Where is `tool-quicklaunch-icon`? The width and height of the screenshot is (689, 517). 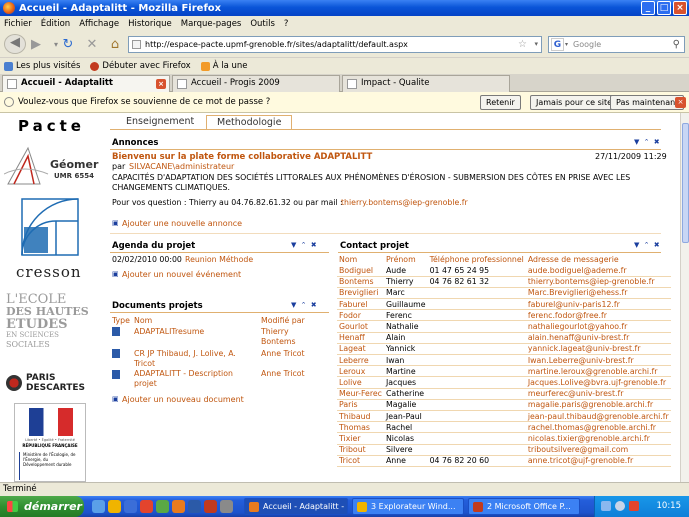
tool-quicklaunch-icon is located at coordinates (226, 506).